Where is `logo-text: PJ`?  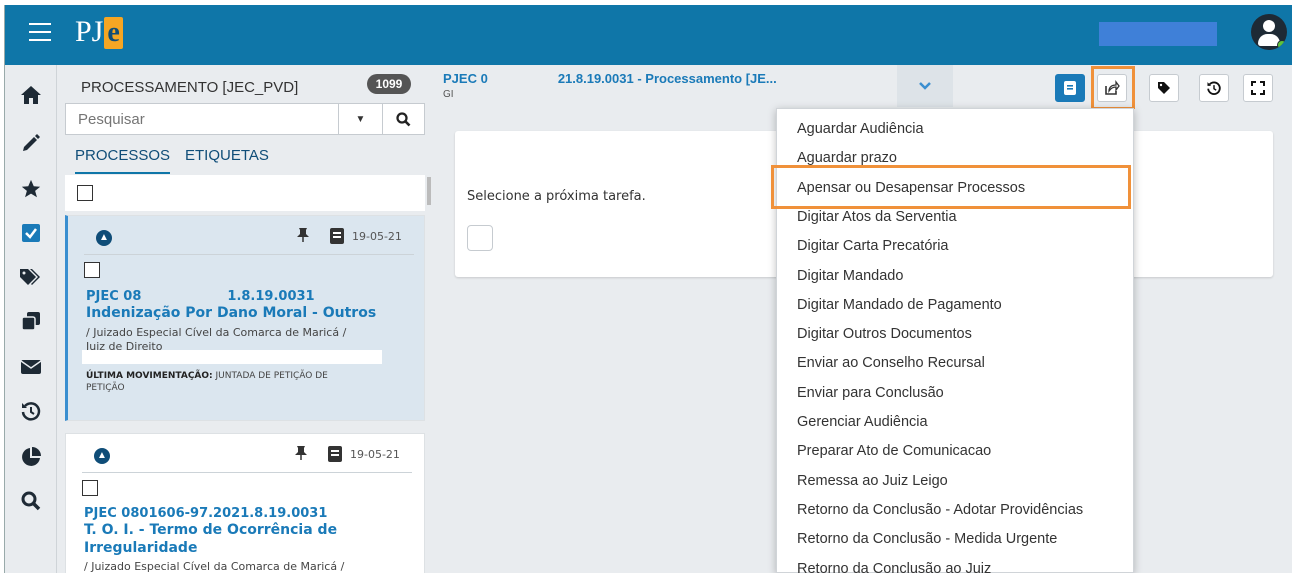
logo-text: PJ is located at coordinates (89, 31).